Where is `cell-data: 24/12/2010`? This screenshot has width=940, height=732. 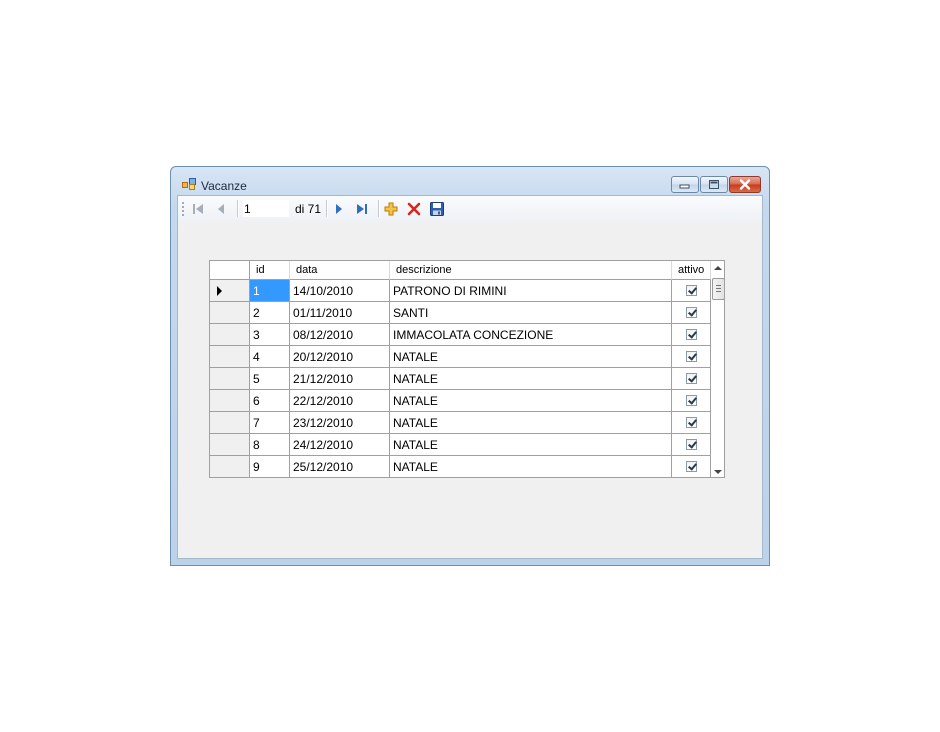 cell-data: 24/12/2010 is located at coordinates (340, 445).